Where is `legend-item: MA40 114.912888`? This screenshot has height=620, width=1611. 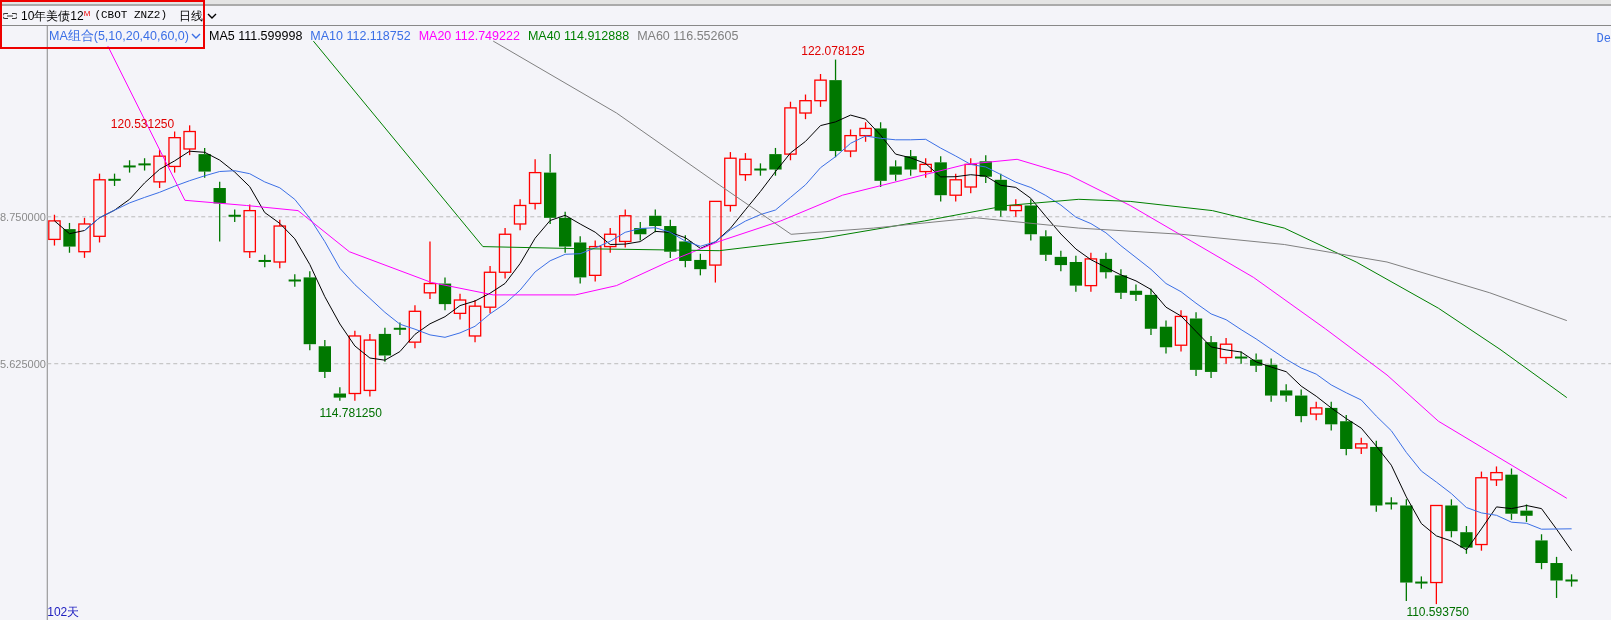 legend-item: MA40 114.912888 is located at coordinates (578, 36).